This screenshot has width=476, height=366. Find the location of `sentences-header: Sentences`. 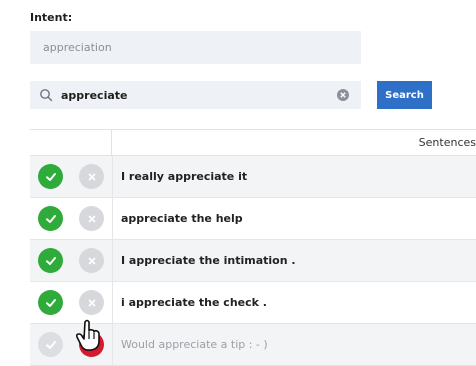

sentences-header: Sentences is located at coordinates (447, 142).